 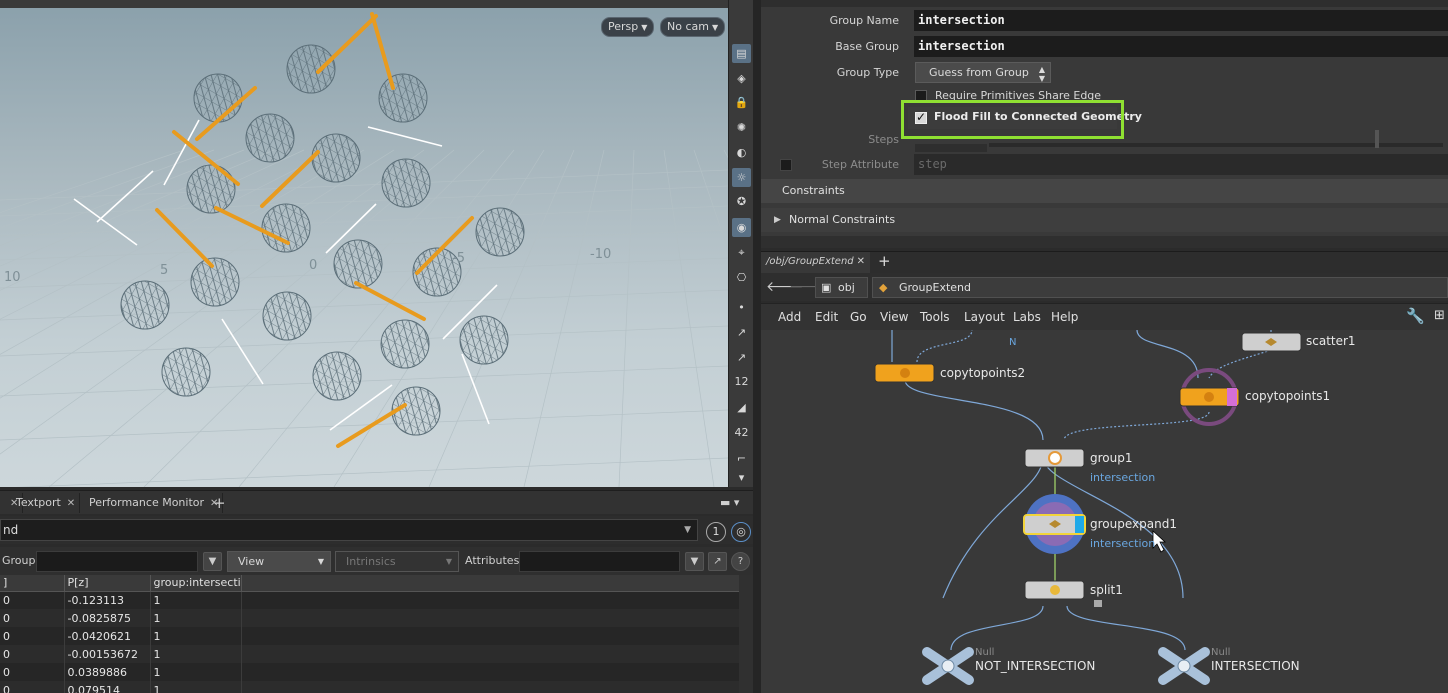 I want to click on lock-icon: 🔒, so click(x=741, y=102).